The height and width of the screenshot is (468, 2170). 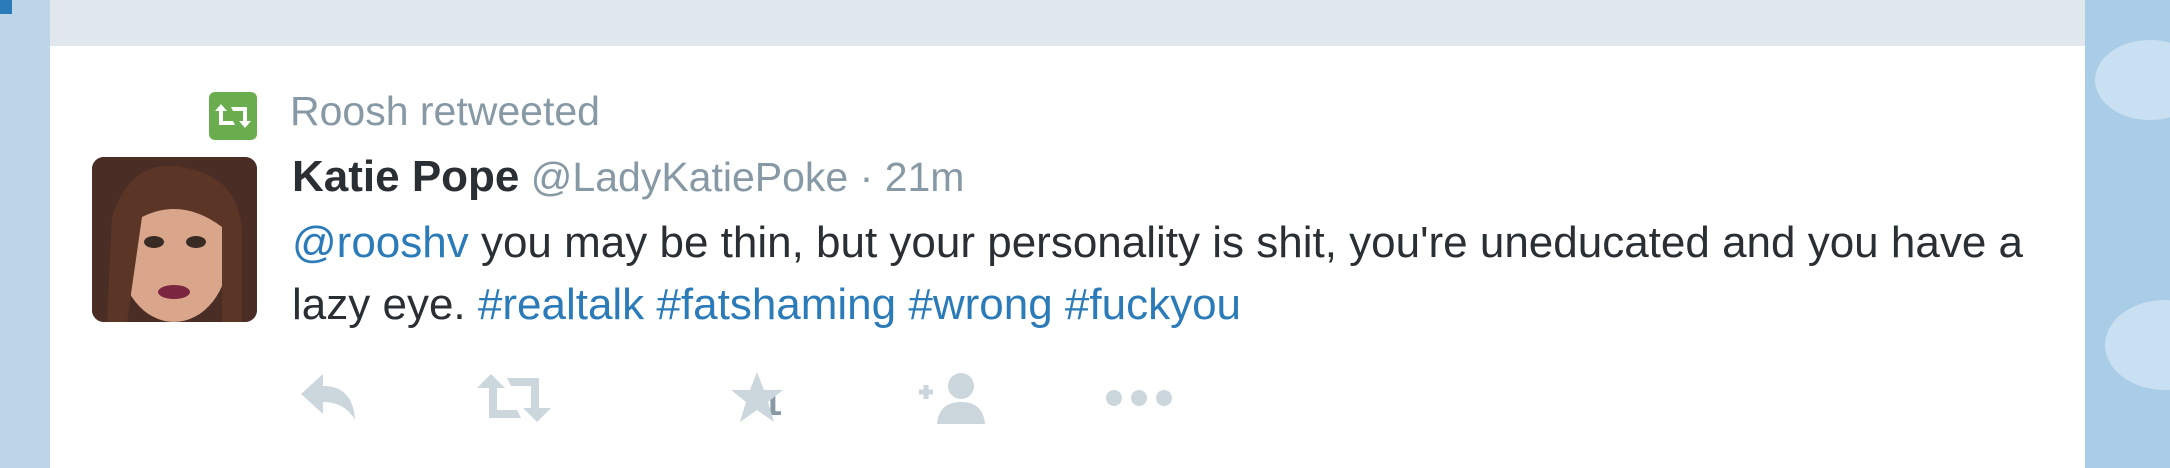 What do you see at coordinates (1067, 23) in the screenshot?
I see `timeline-separator` at bounding box center [1067, 23].